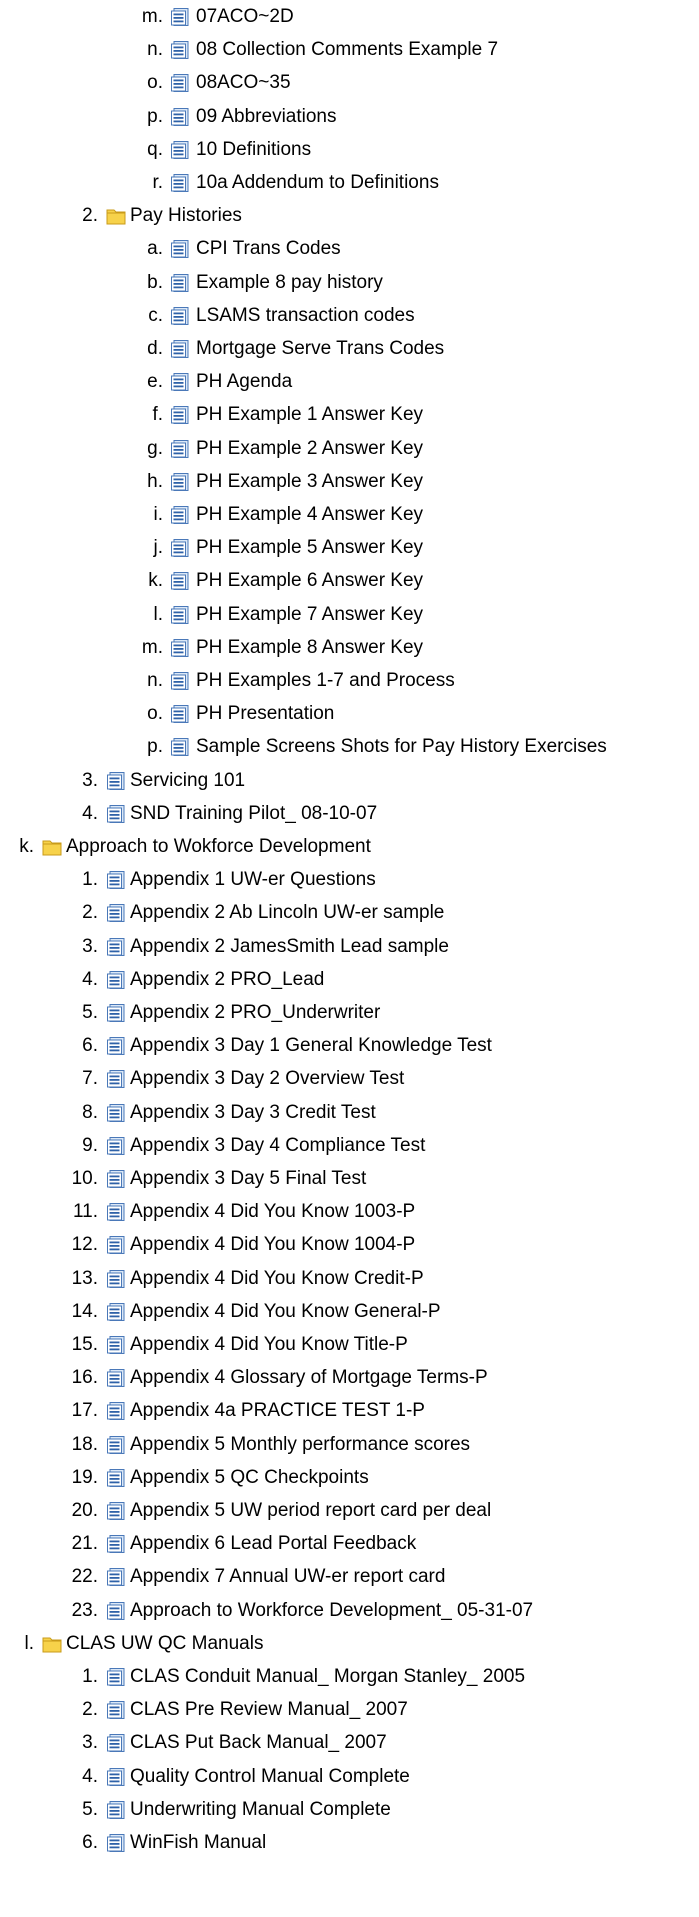  Describe the element at coordinates (258, 1743) in the screenshot. I see `file-label: CLAS Put Back Manual_ 2007` at that location.